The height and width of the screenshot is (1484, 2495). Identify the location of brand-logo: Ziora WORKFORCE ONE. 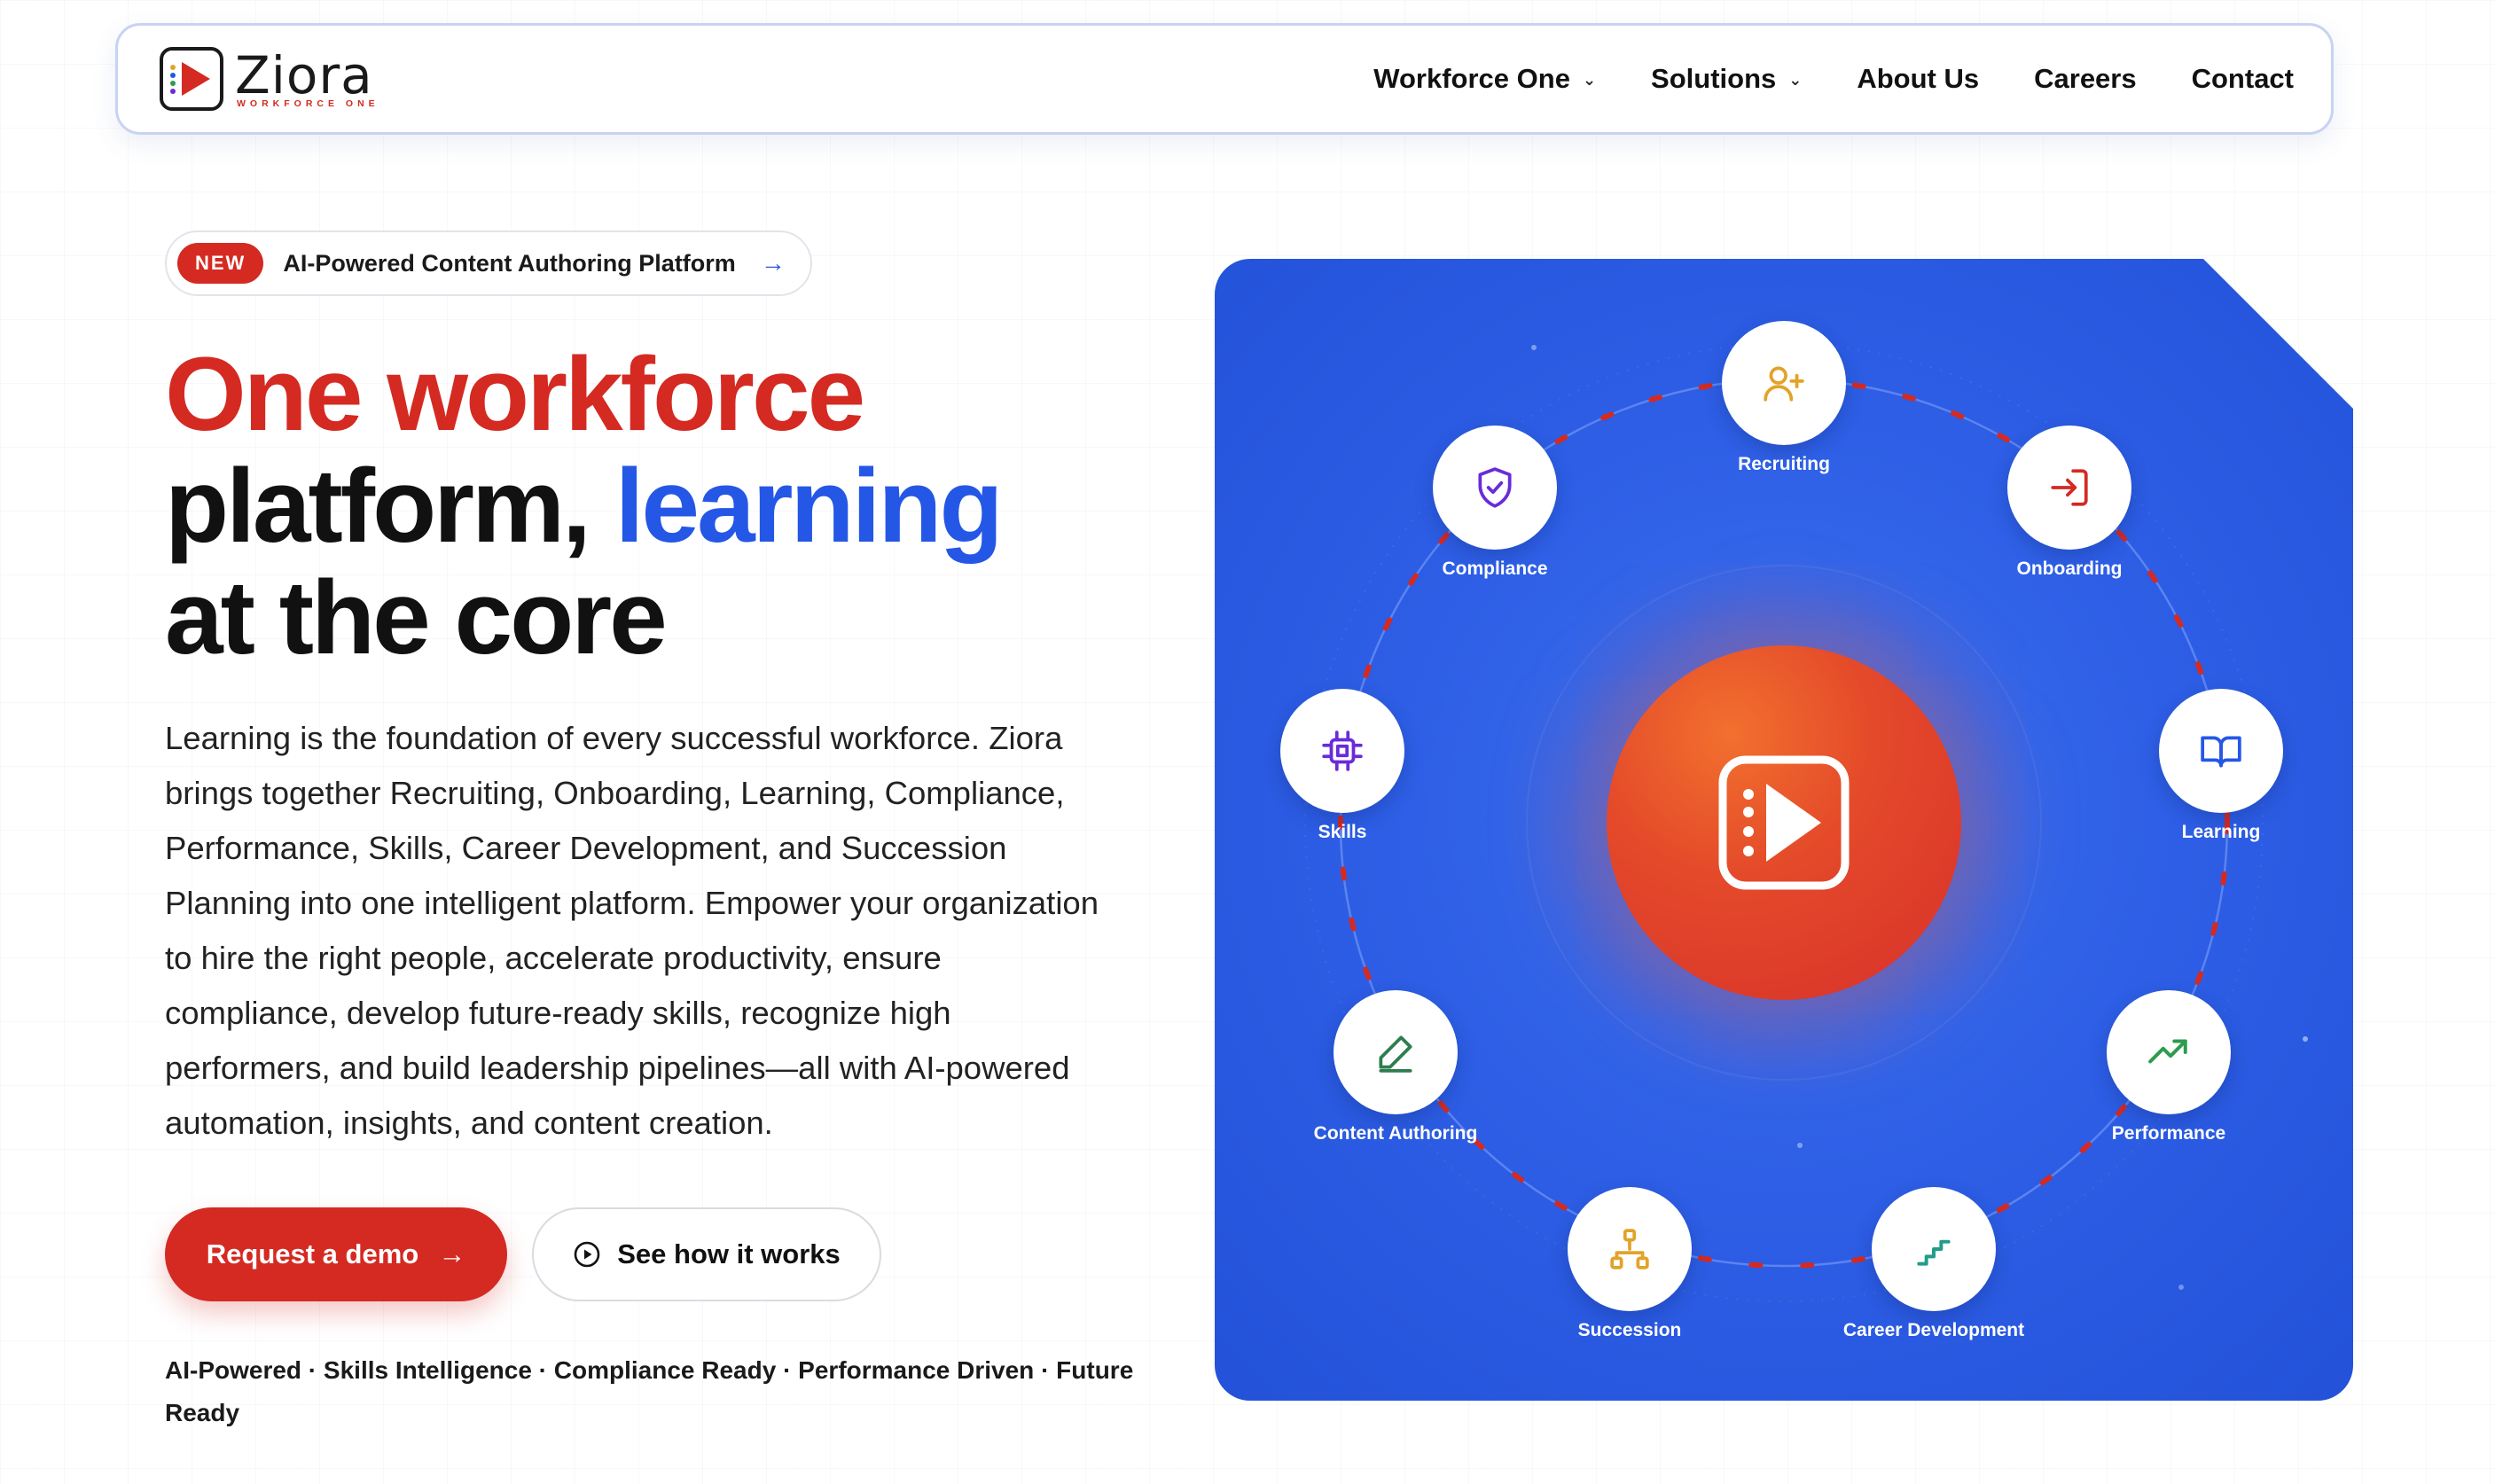
(269, 79).